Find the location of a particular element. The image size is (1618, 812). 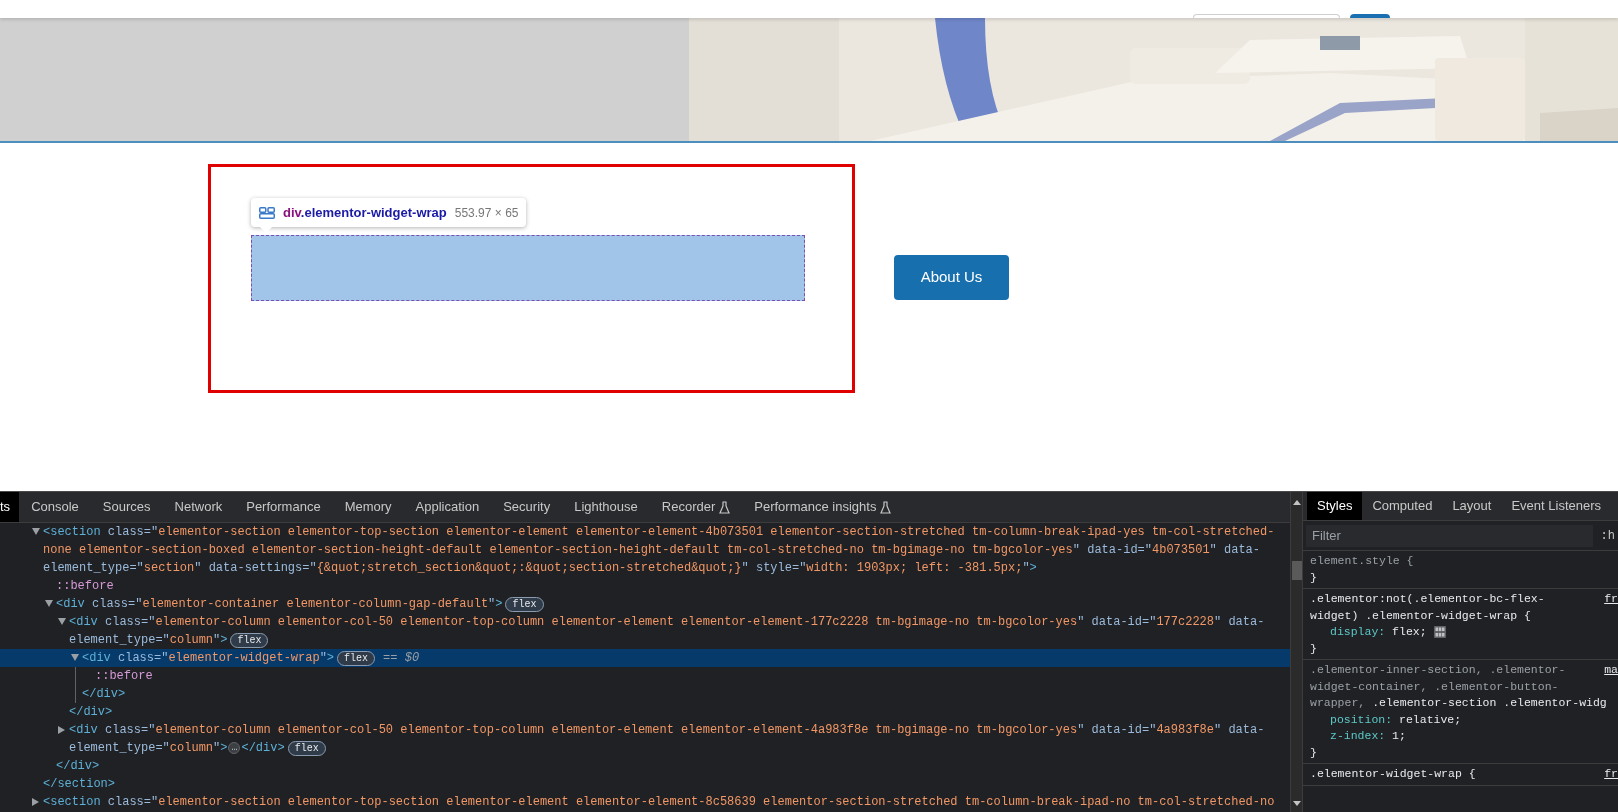

devtools-tab: Performance is located at coordinates (283, 507).